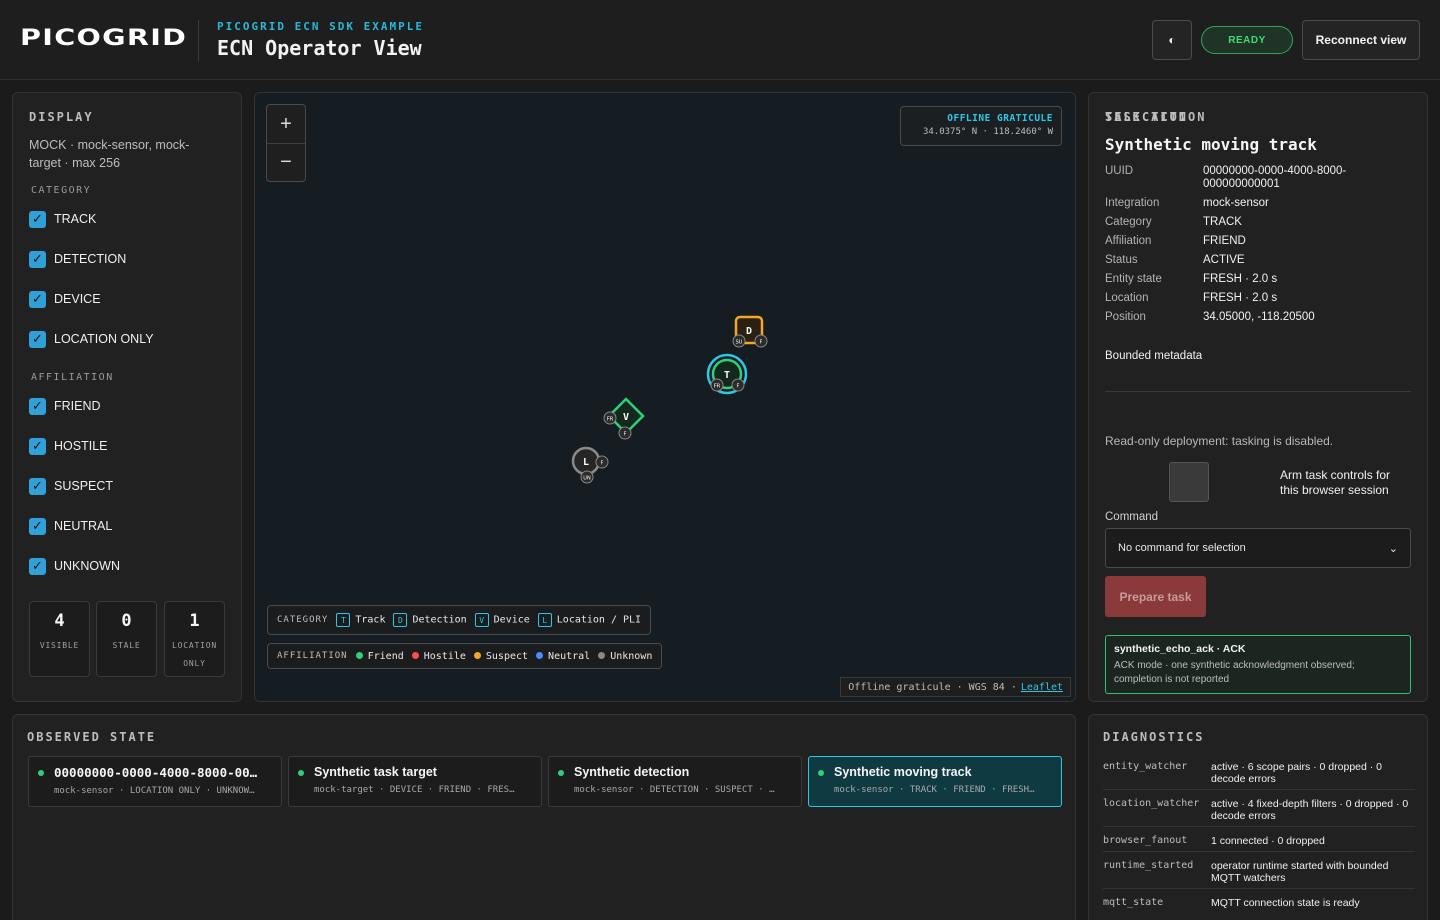 The height and width of the screenshot is (920, 1440). I want to click on hostile-dot-icon, so click(415, 655).